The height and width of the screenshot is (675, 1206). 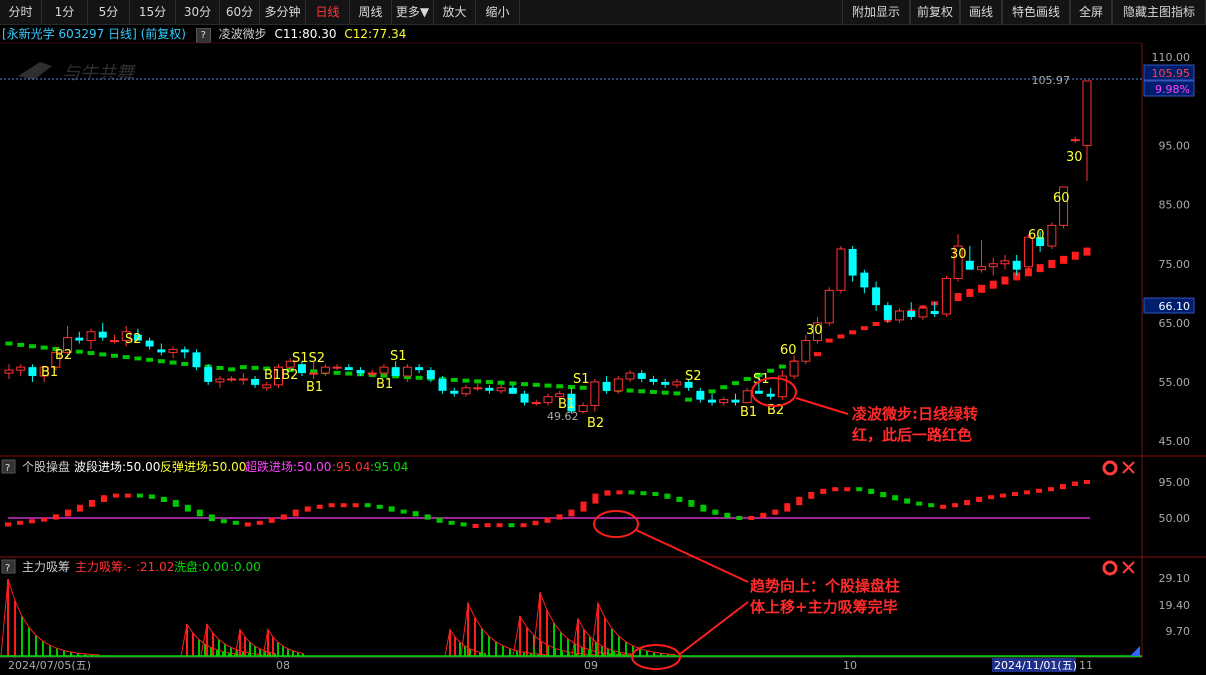 I want to click on date-month-10: 10, so click(x=850, y=665).